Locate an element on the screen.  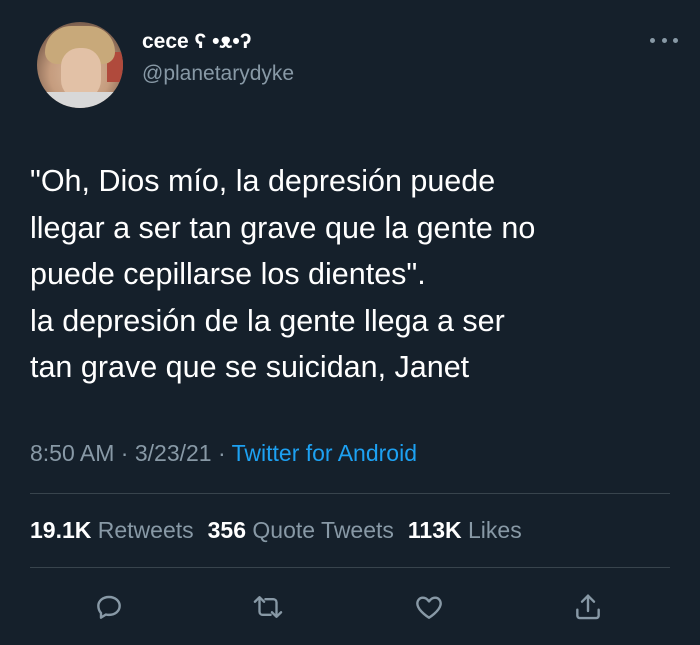
tweet-actions is located at coordinates (350, 609).